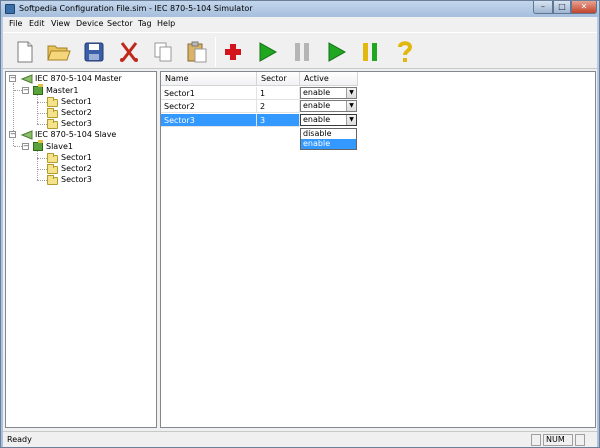 This screenshot has height=448, width=600. What do you see at coordinates (300, 439) in the screenshot?
I see `status-bar: Ready NUM` at bounding box center [300, 439].